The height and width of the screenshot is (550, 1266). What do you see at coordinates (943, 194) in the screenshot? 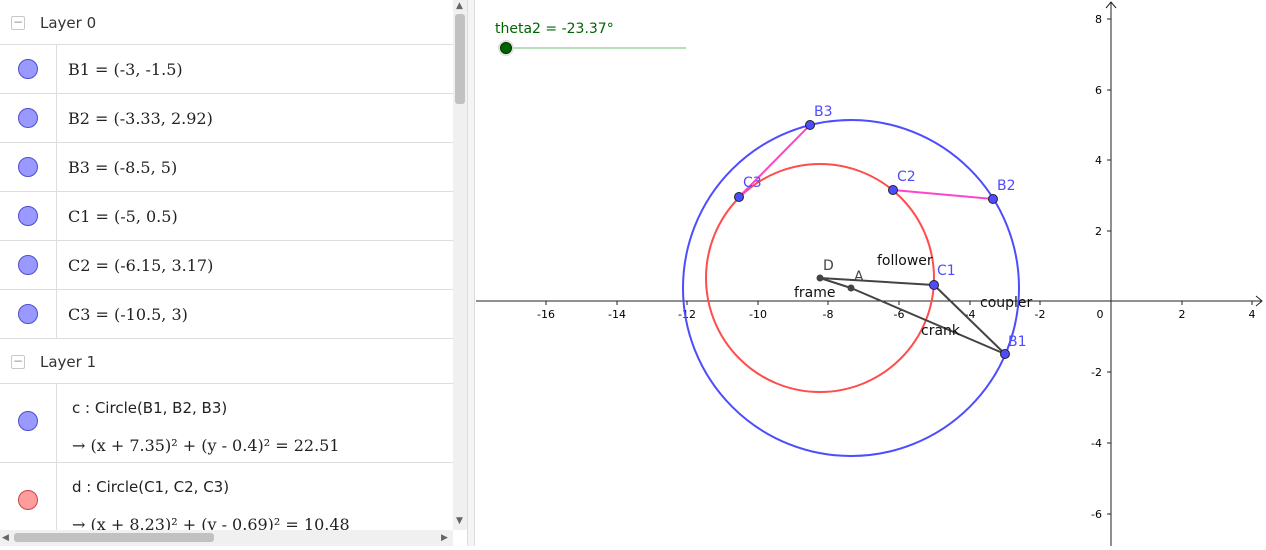
I see `segment-C2-B2` at bounding box center [943, 194].